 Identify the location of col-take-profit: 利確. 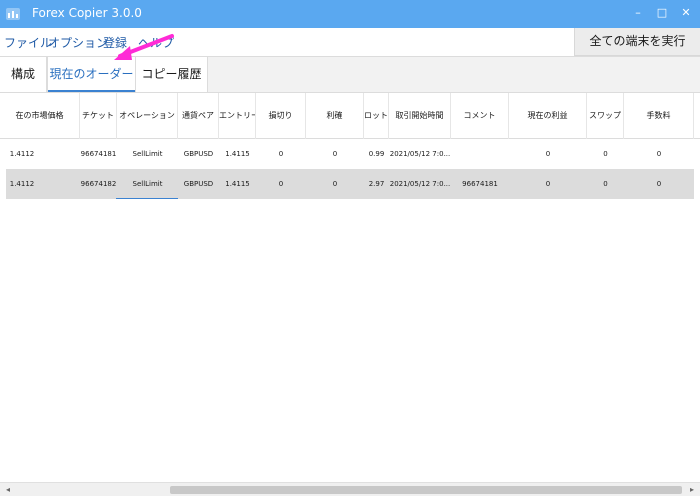
(335, 116).